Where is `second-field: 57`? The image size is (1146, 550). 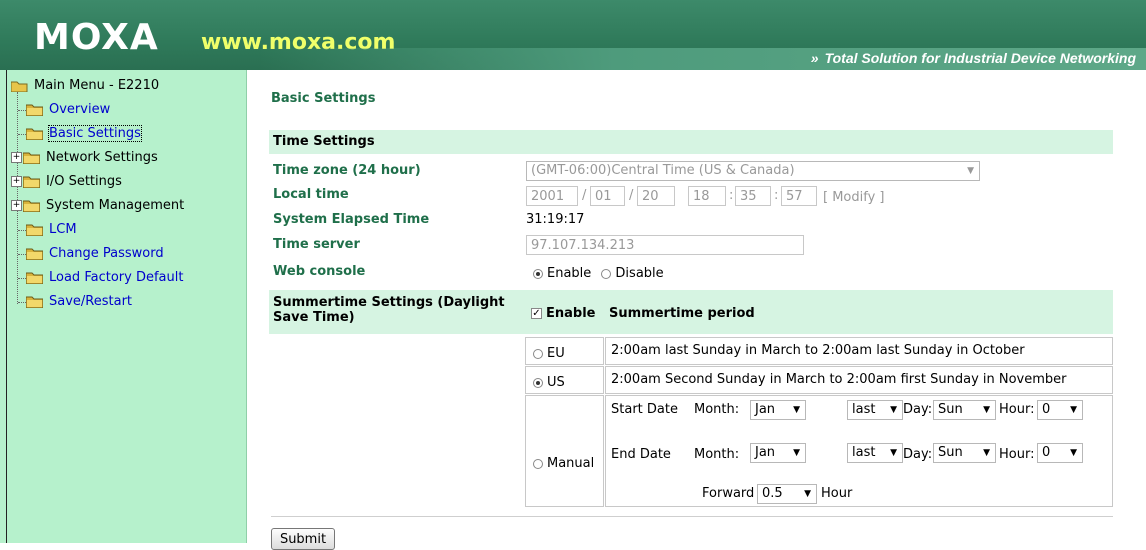 second-field: 57 is located at coordinates (799, 196).